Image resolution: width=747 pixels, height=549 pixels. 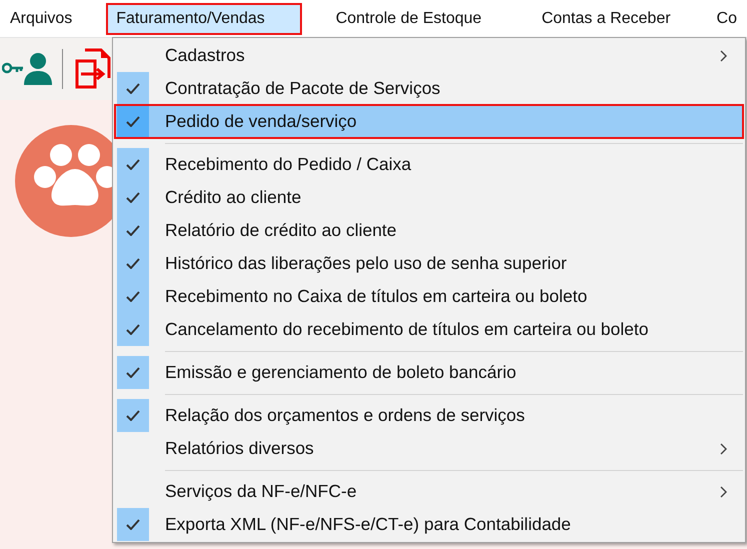 I want to click on menu-item: Contratação de Pacote de Serviços, so click(x=429, y=88).